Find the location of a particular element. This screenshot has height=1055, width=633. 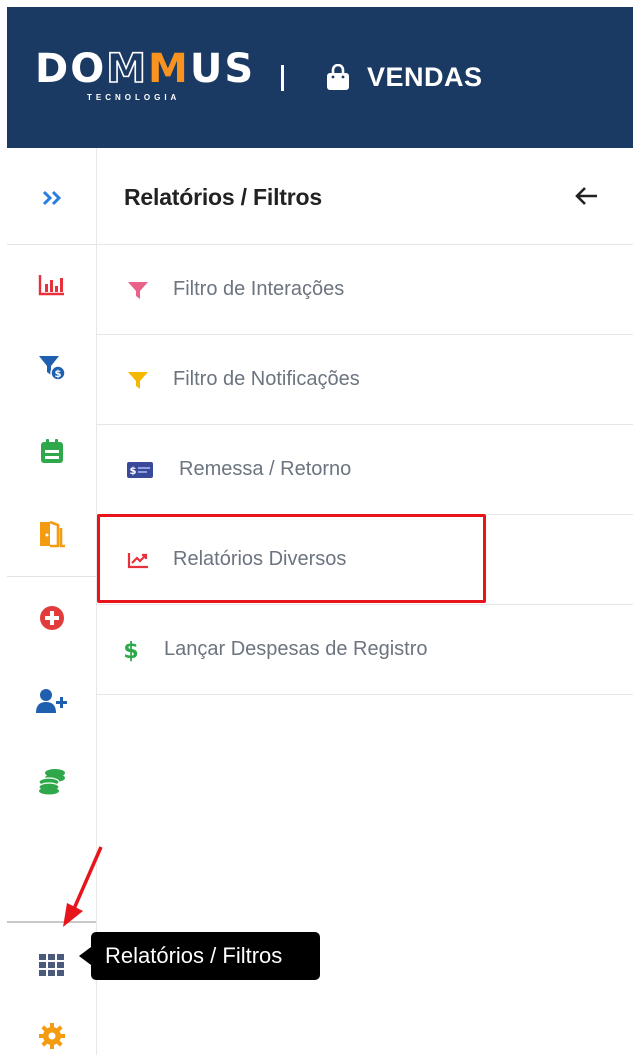

coins-stack-icon is located at coordinates (51, 782).